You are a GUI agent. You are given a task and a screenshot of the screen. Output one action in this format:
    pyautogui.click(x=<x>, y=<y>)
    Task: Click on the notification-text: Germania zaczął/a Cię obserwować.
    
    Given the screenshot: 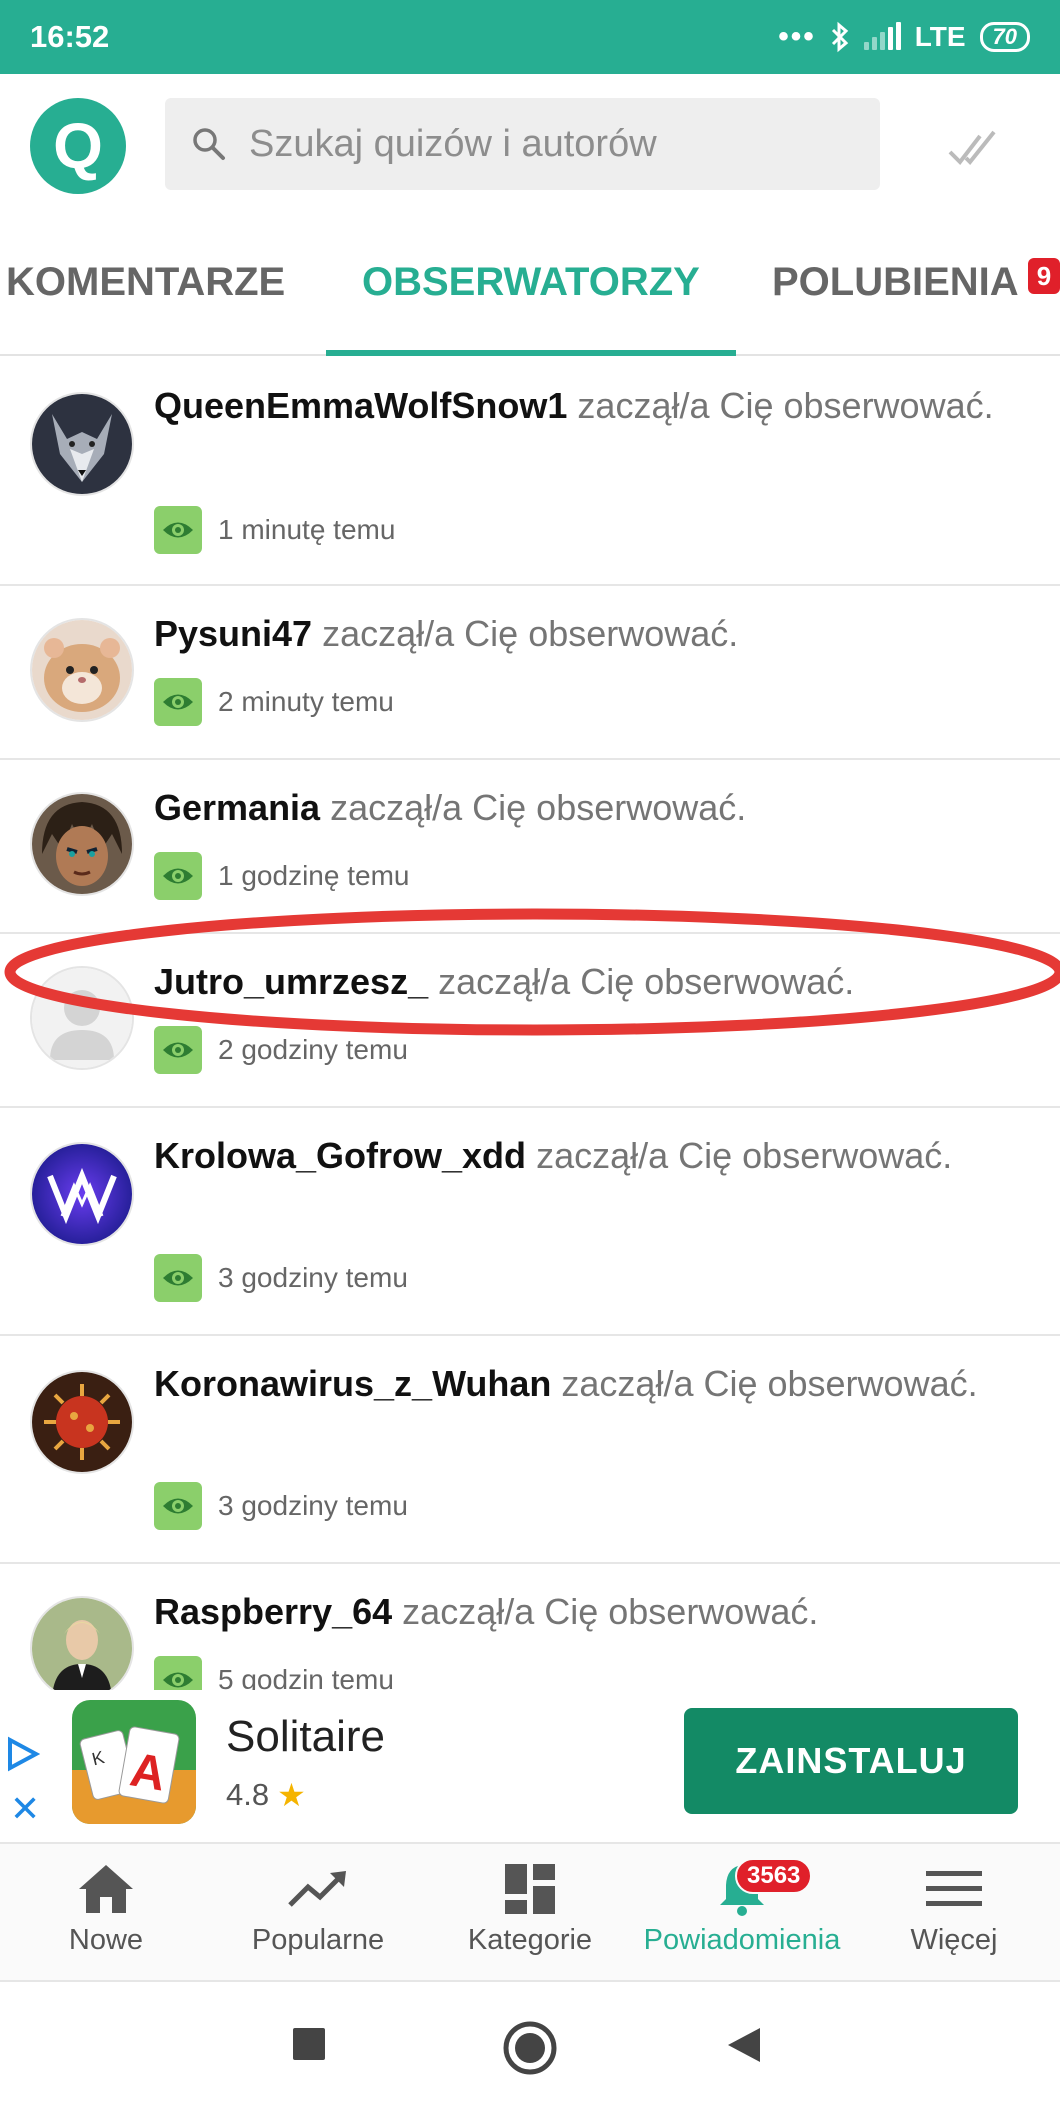 What is the action you would take?
    pyautogui.click(x=589, y=808)
    